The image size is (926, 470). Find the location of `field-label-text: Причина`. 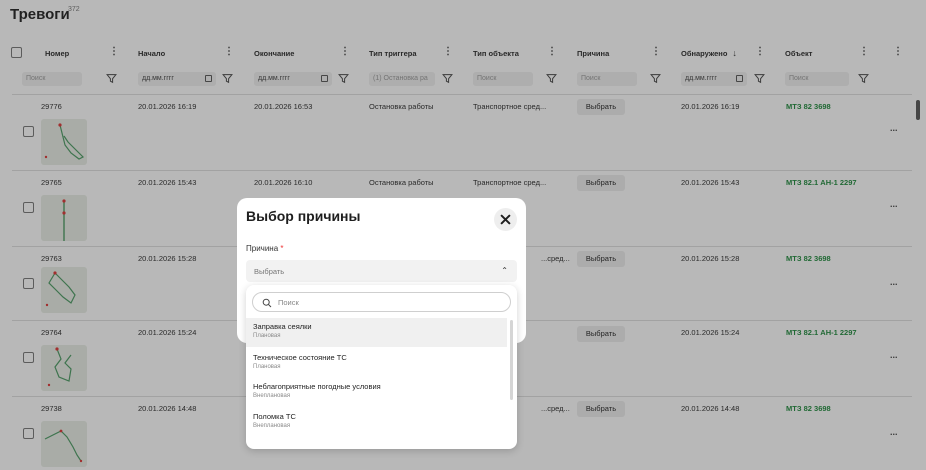

field-label-text: Причина is located at coordinates (262, 248).